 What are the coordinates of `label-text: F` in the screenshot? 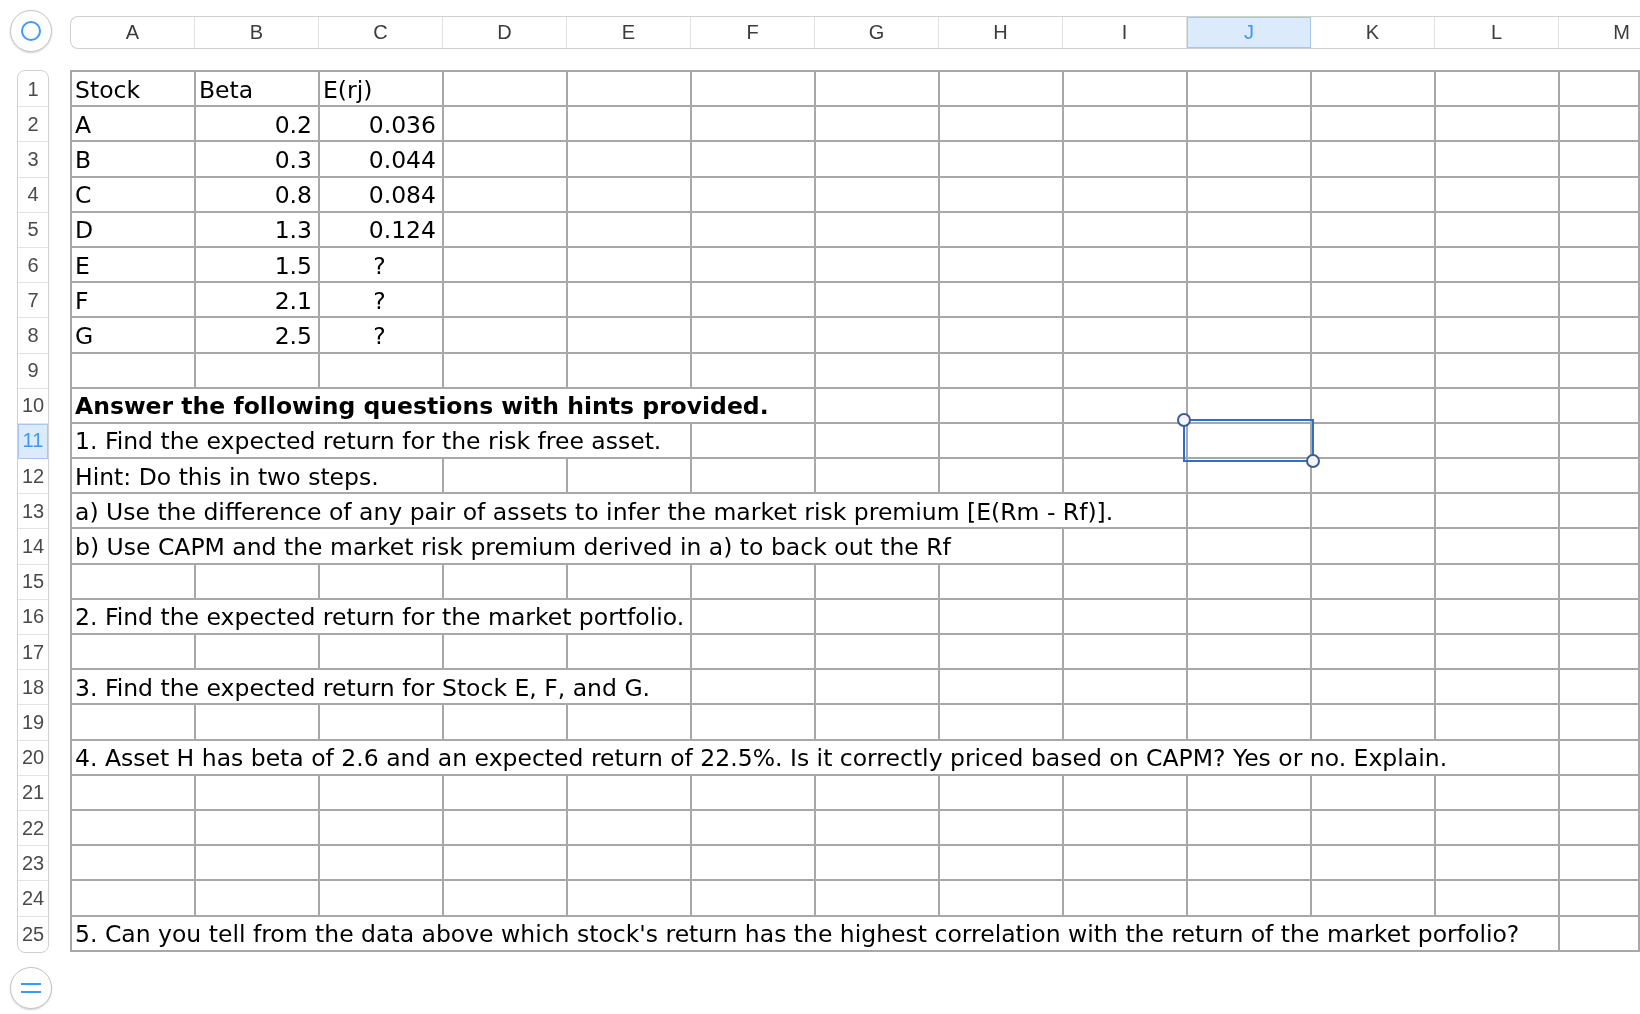 It's located at (82, 300).